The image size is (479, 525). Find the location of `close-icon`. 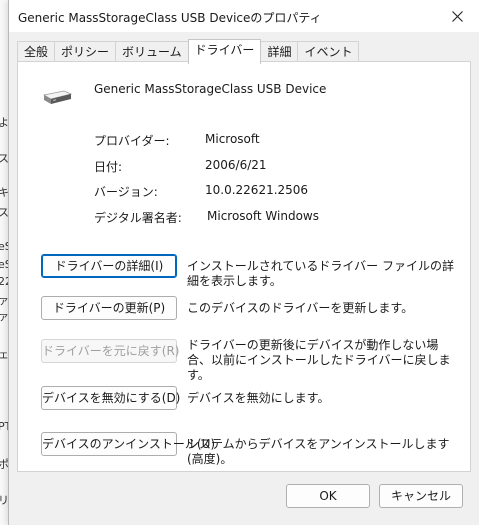

close-icon is located at coordinates (457, 16).